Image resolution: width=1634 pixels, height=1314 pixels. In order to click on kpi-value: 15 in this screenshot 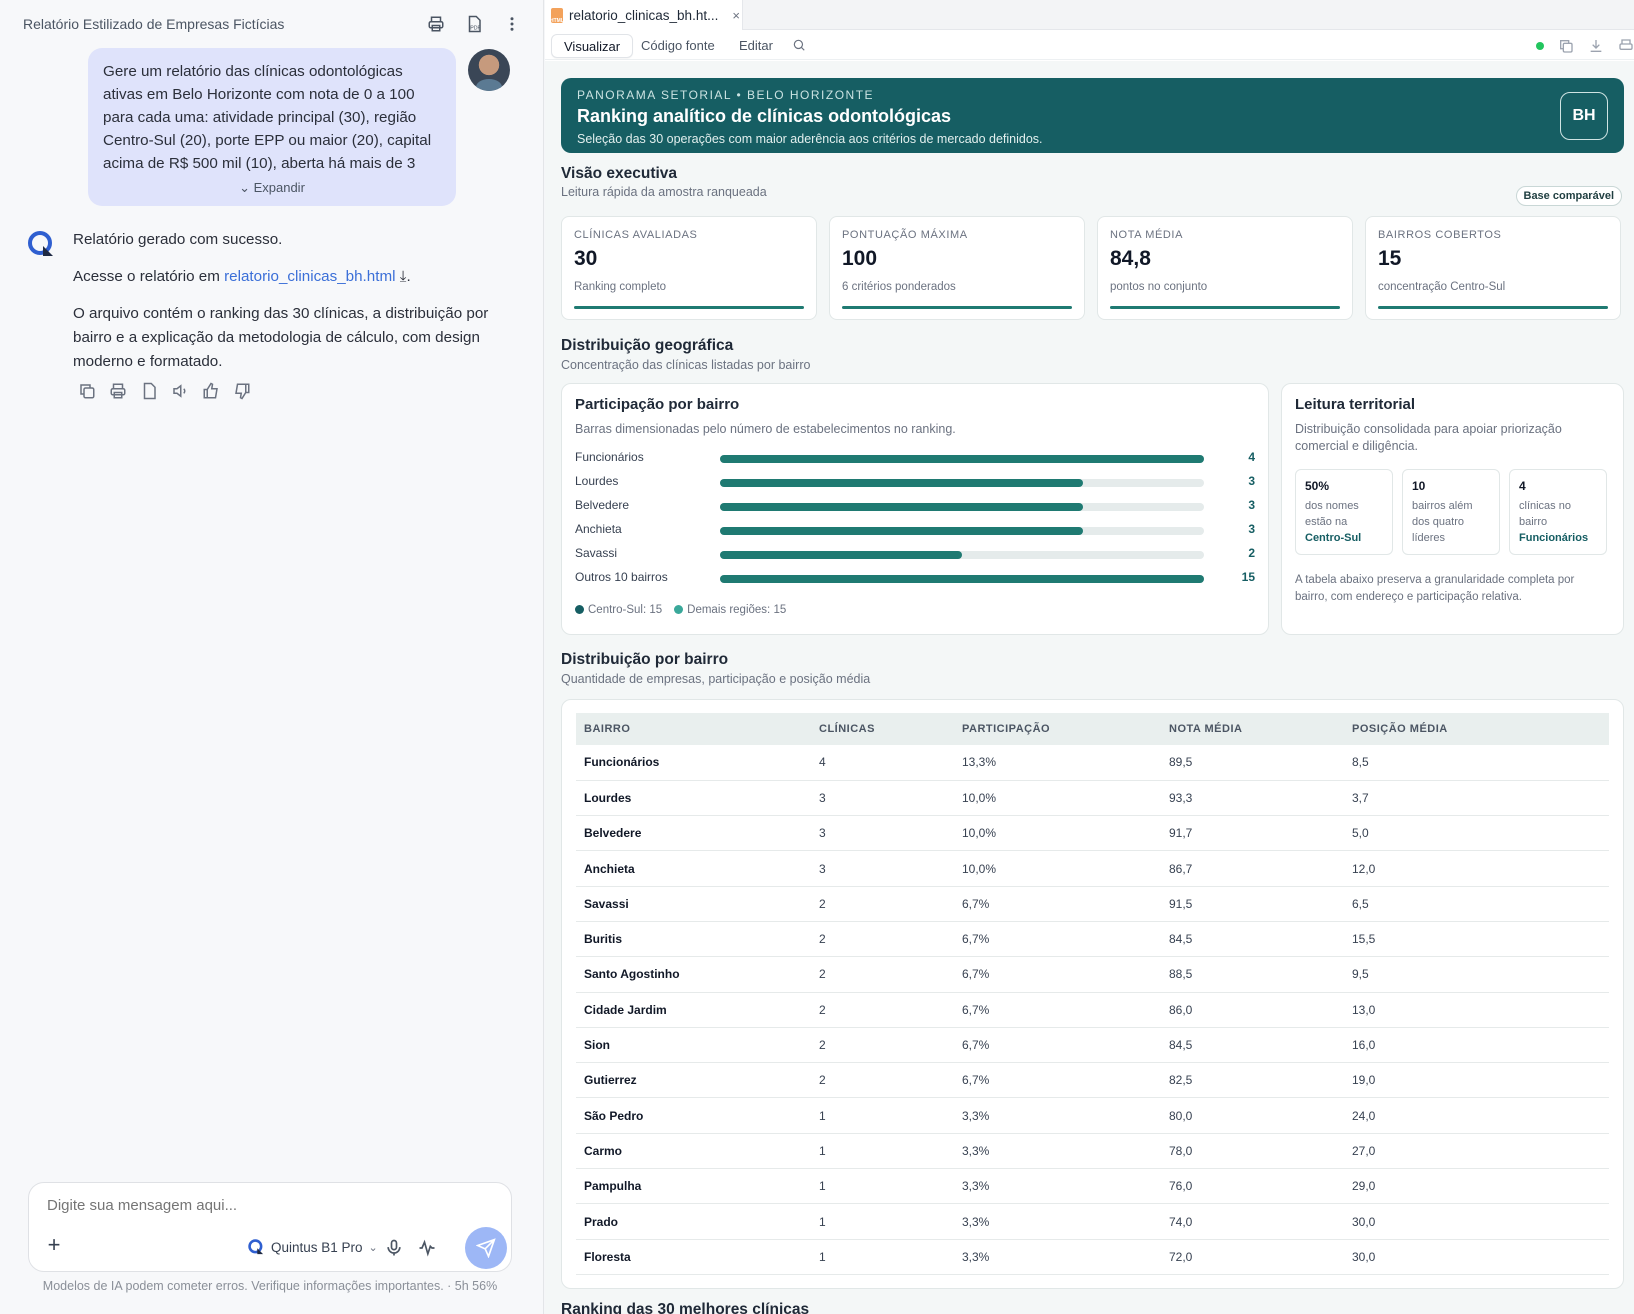, I will do `click(1390, 258)`.